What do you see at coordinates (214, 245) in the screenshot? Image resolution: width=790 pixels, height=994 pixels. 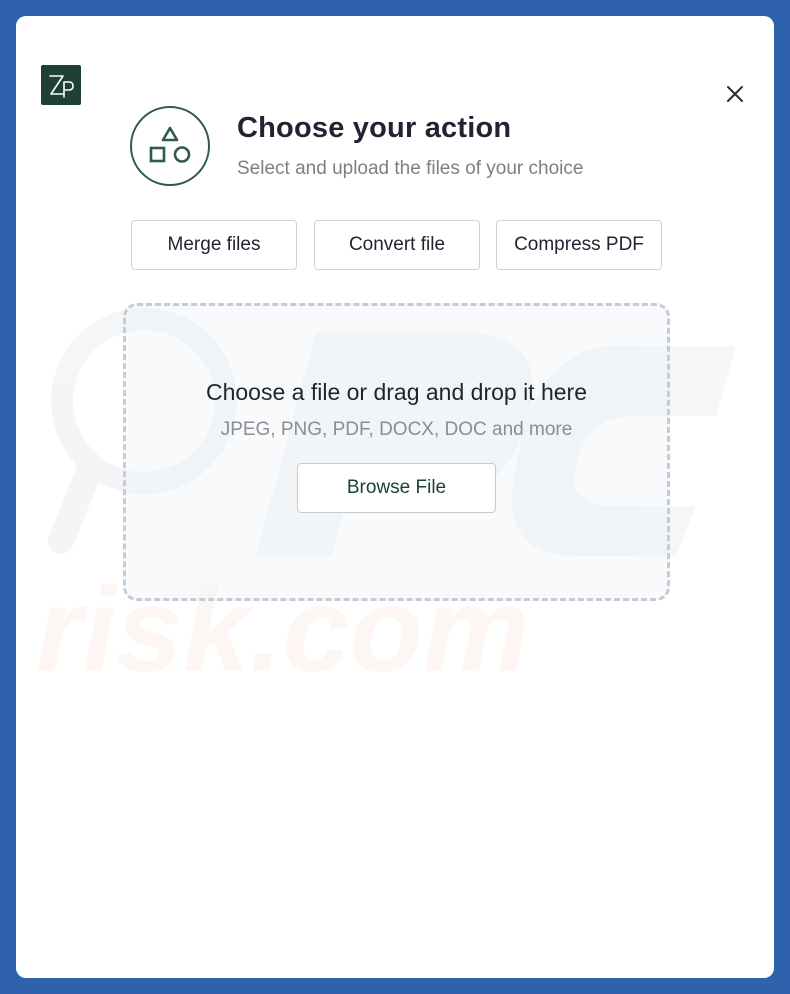 I see `merge-files-button: Merge files` at bounding box center [214, 245].